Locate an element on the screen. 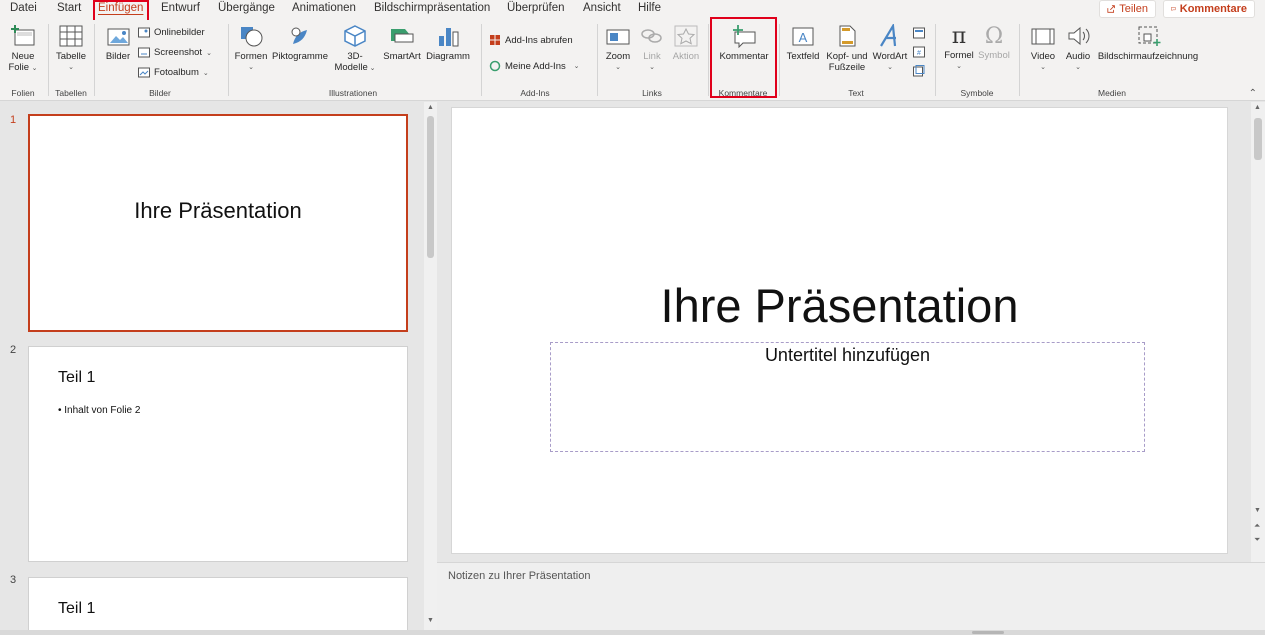 This screenshot has height=635, width=1265. audio-button: Audio ⌄ is located at coordinates (1078, 54).